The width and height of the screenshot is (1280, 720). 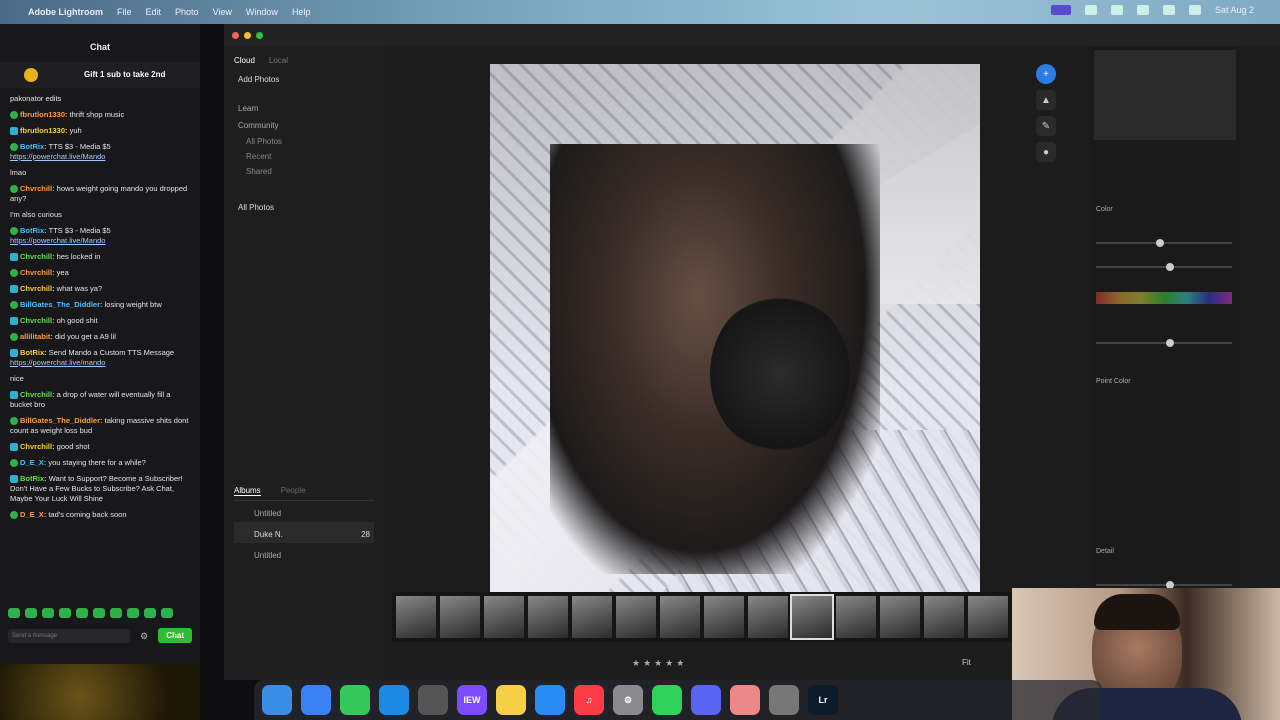 What do you see at coordinates (277, 700) in the screenshot?
I see `finder-icon` at bounding box center [277, 700].